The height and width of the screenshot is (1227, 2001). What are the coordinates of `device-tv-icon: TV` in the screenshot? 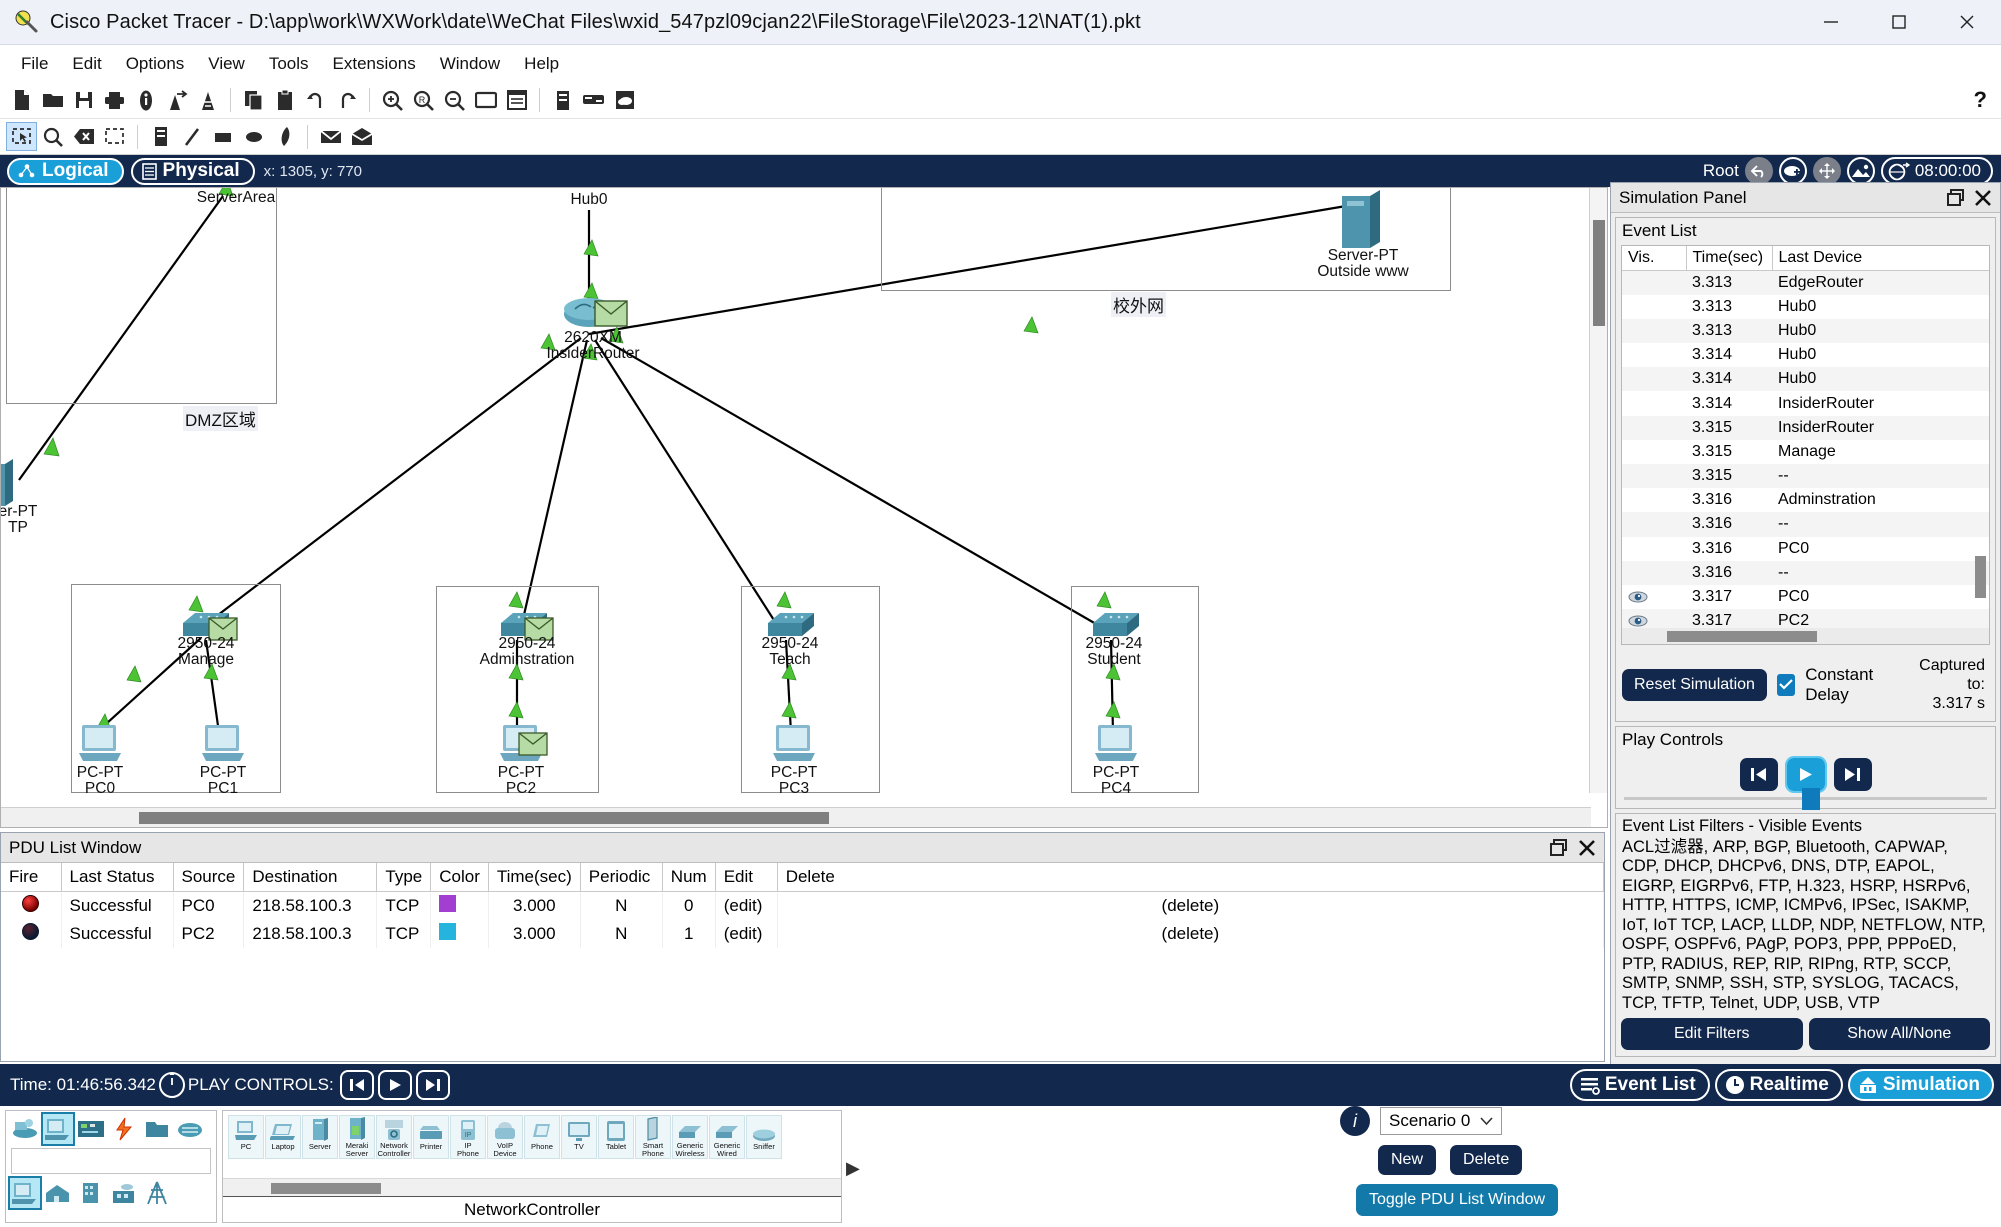 It's located at (579, 1137).